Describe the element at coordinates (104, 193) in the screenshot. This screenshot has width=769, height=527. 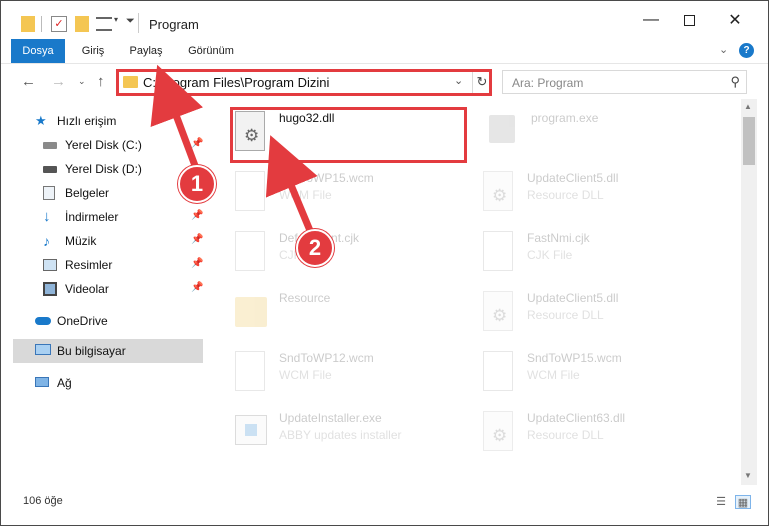
I see `sidebar-item-documents: Belgeler 📌` at that location.